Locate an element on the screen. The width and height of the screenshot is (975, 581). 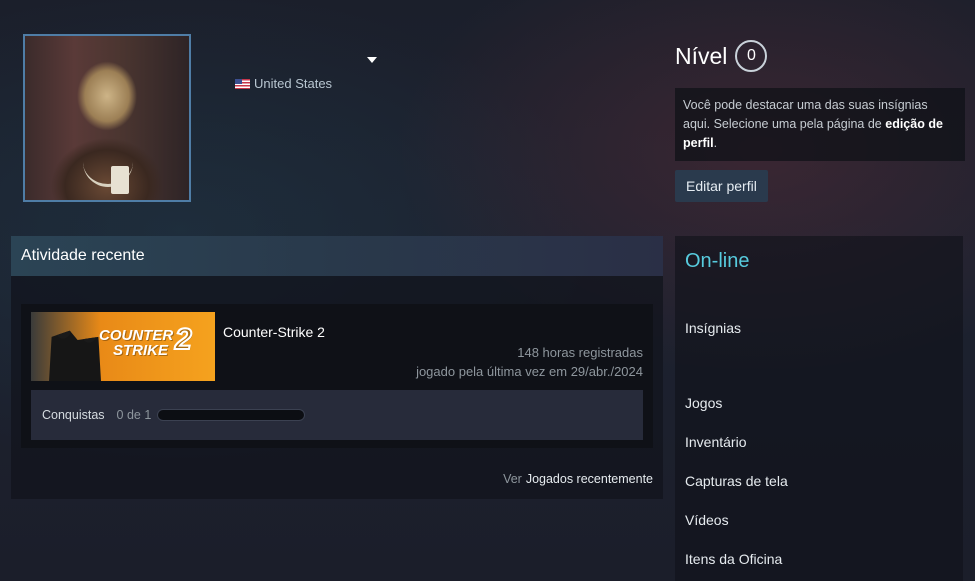
side-link-badges: Insígnias is located at coordinates (713, 328).